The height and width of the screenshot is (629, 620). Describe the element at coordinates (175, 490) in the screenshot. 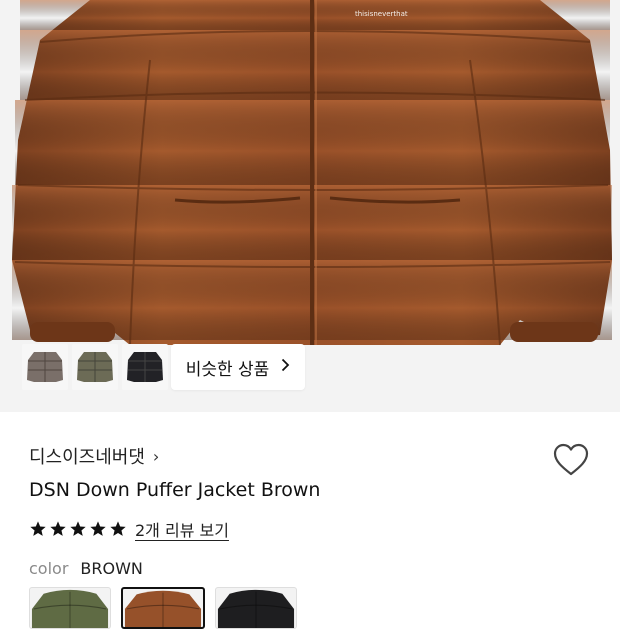

I see `product-title: DSN Down Puffer Jacket Brown` at that location.